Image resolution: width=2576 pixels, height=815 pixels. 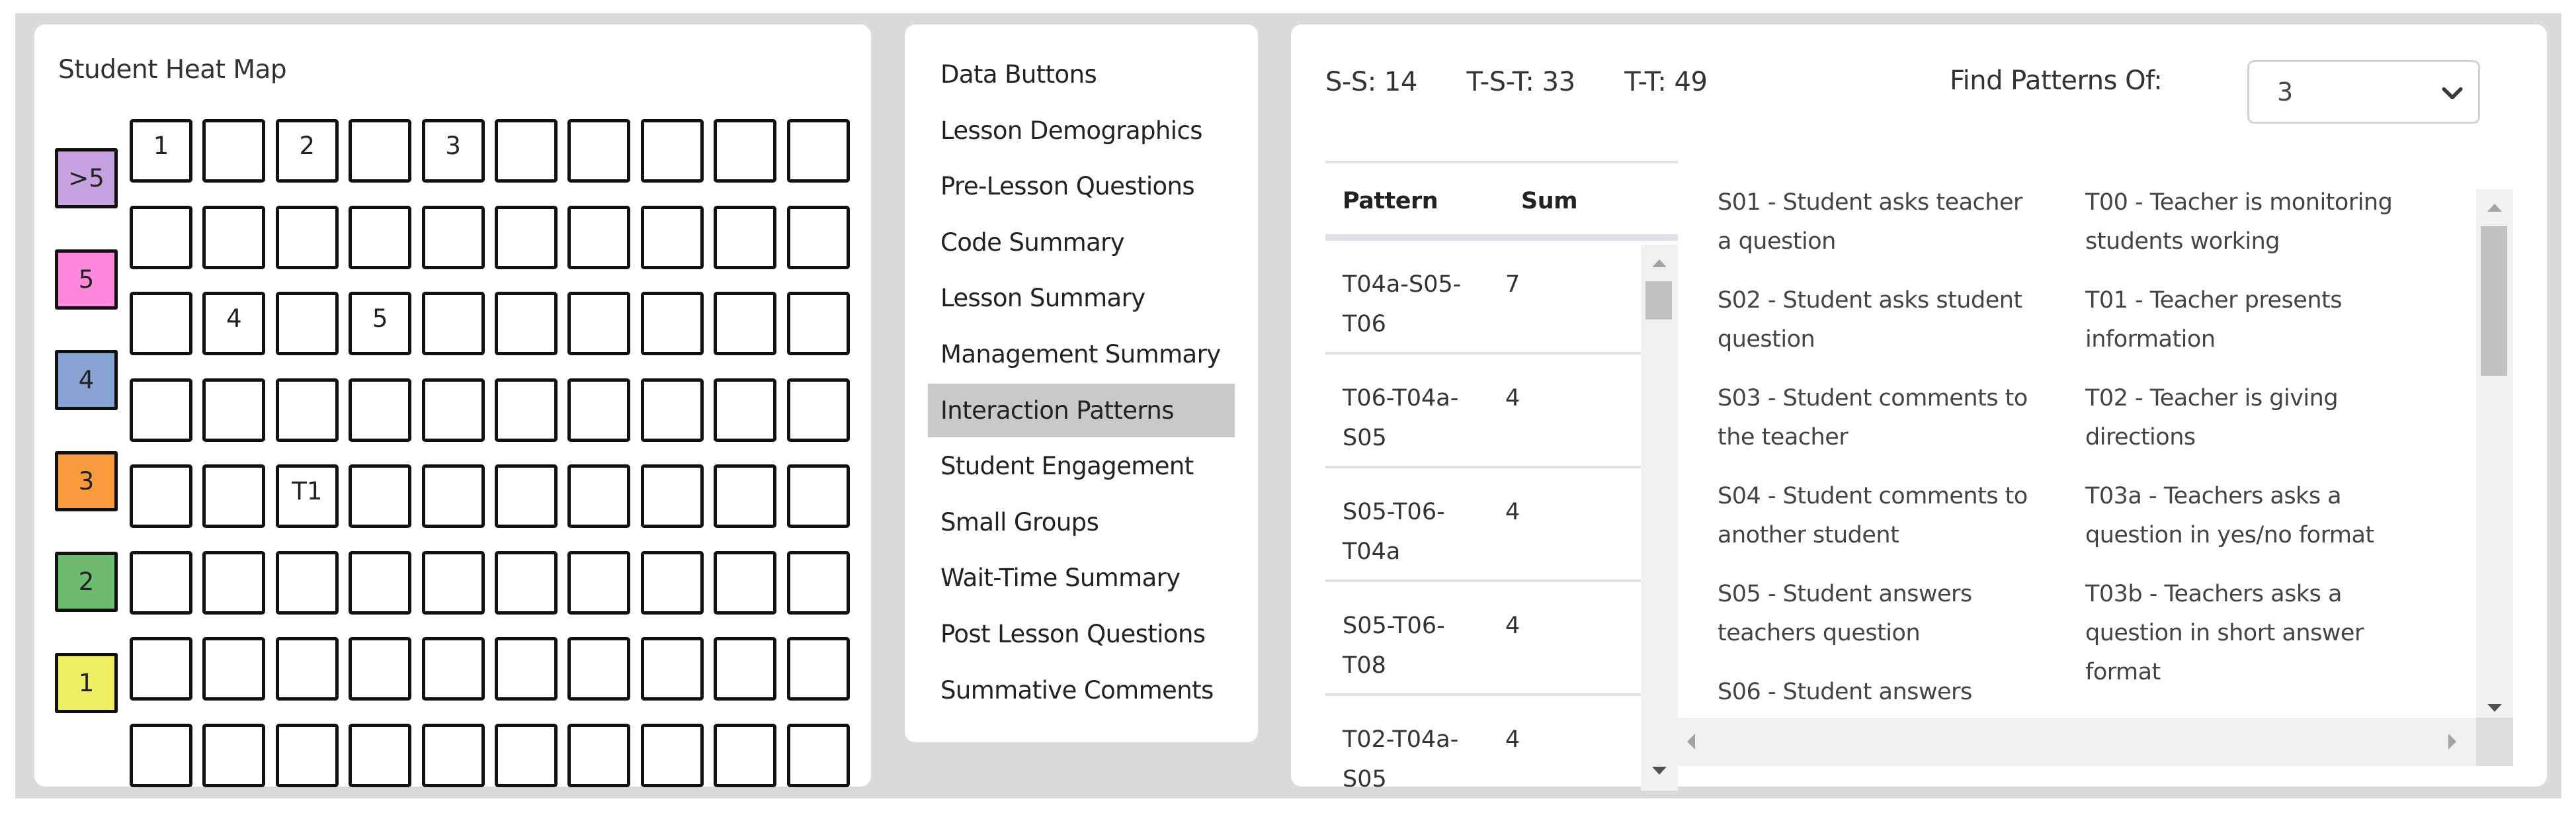 What do you see at coordinates (1081, 522) in the screenshot?
I see `menu-item-small-groups: Small Groups` at bounding box center [1081, 522].